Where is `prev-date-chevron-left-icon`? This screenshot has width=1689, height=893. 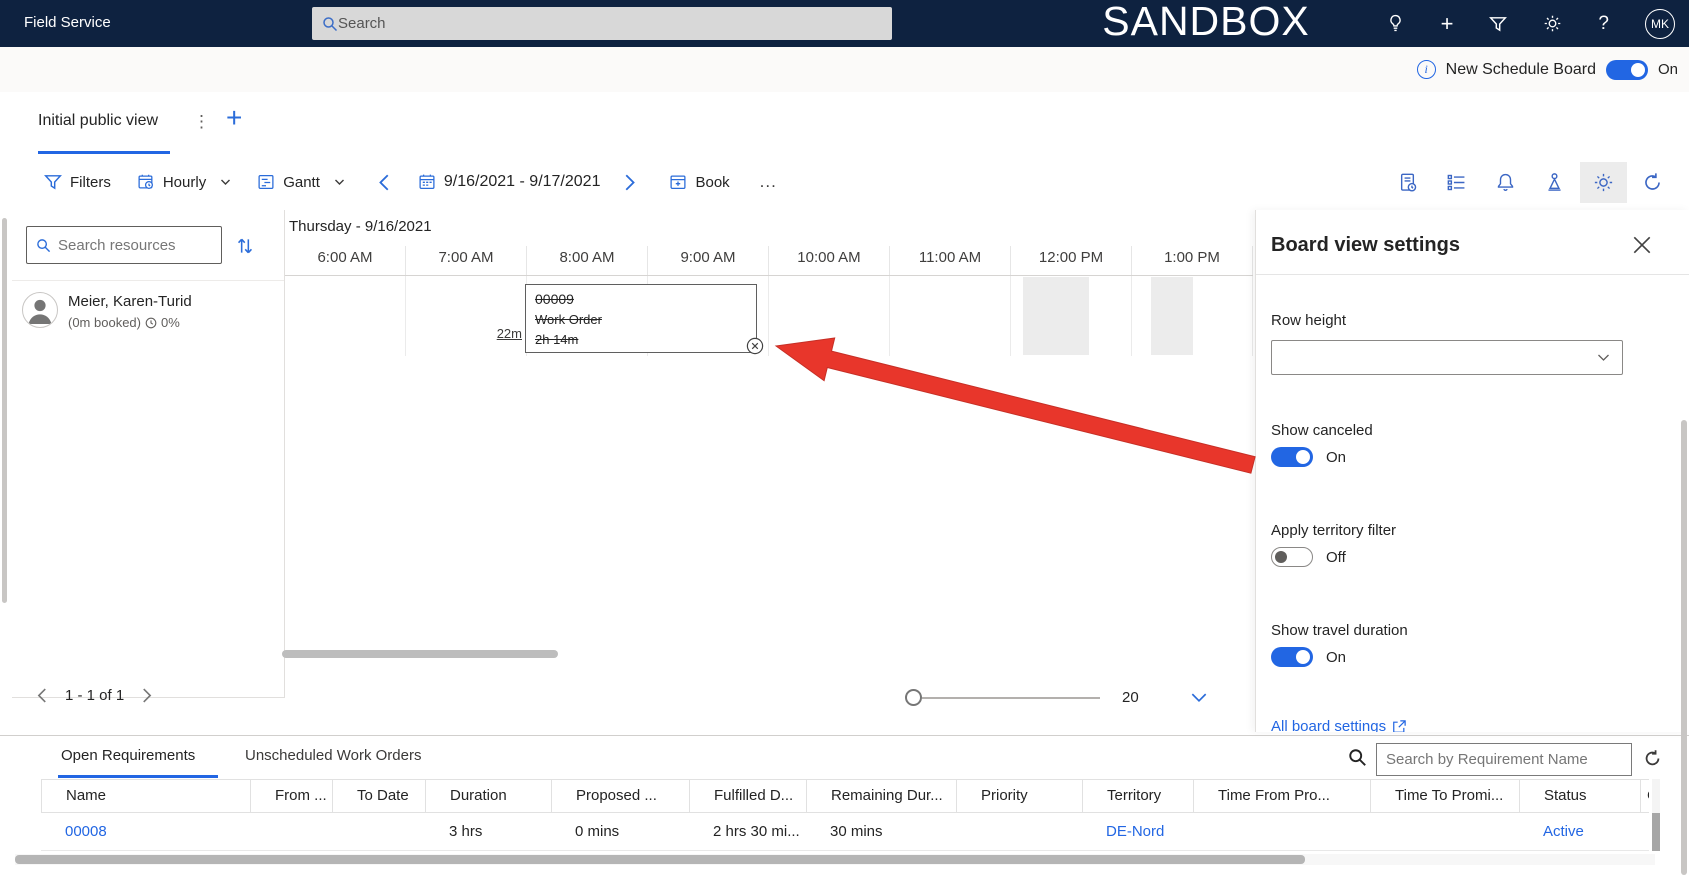
prev-date-chevron-left-icon is located at coordinates (383, 182).